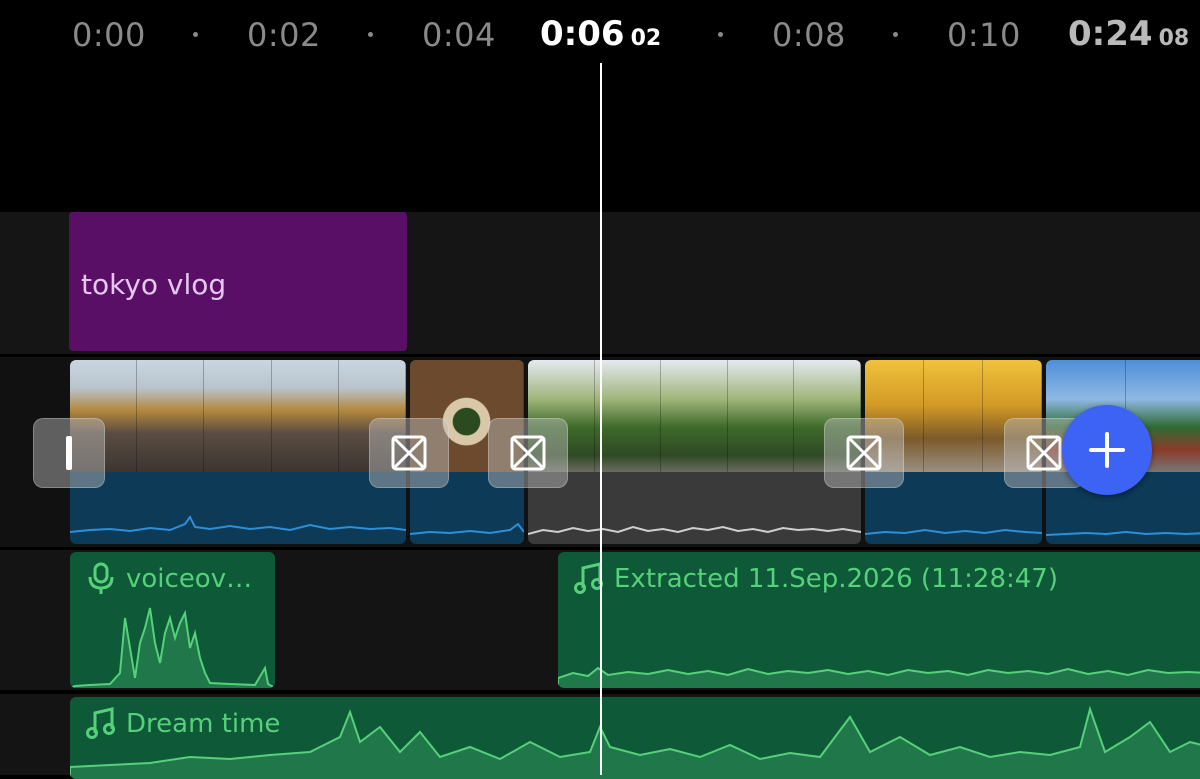 This screenshot has height=779, width=1200. Describe the element at coordinates (836, 579) in the screenshot. I see `extracted-audio-label: Extracted 11.Sep.2026 (11:28:47)` at that location.